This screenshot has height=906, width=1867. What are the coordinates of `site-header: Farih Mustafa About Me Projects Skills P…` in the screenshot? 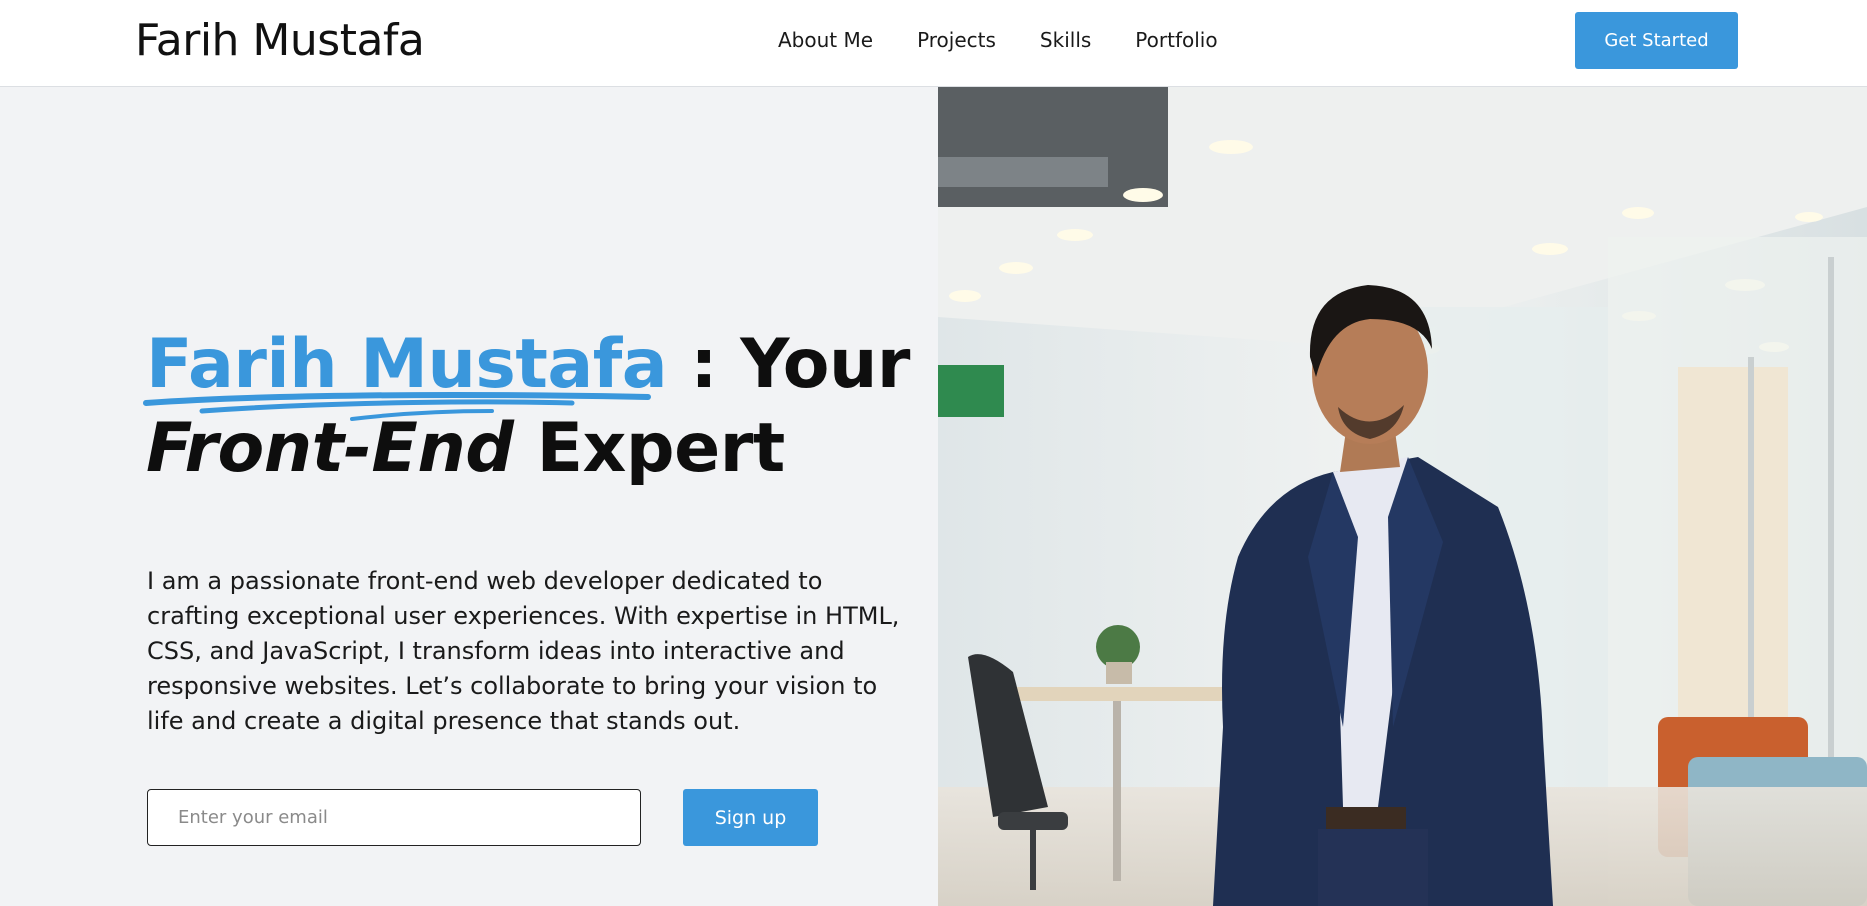 It's located at (933, 43).